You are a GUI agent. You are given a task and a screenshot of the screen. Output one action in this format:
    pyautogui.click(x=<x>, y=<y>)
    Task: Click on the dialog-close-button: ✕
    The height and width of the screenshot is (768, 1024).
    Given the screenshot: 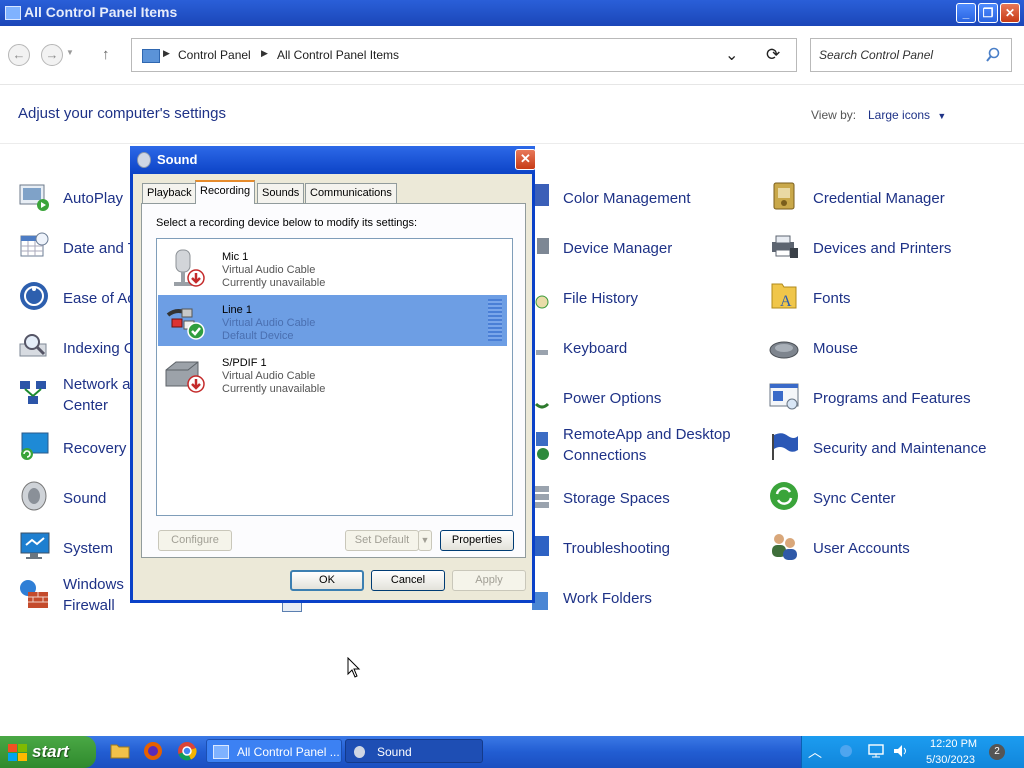 What is the action you would take?
    pyautogui.click(x=525, y=159)
    